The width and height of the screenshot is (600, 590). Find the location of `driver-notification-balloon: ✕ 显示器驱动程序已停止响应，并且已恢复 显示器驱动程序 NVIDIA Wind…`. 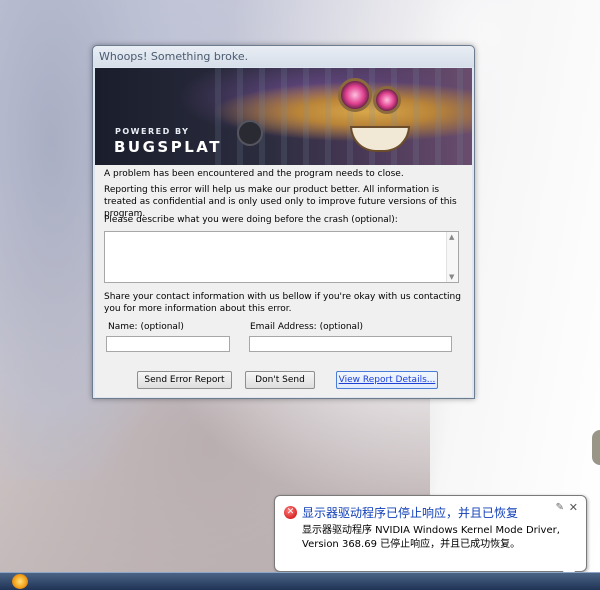

driver-notification-balloon: ✕ 显示器驱动程序已停止响应，并且已恢复 显示器驱动程序 NVIDIA Wind… is located at coordinates (430, 533).